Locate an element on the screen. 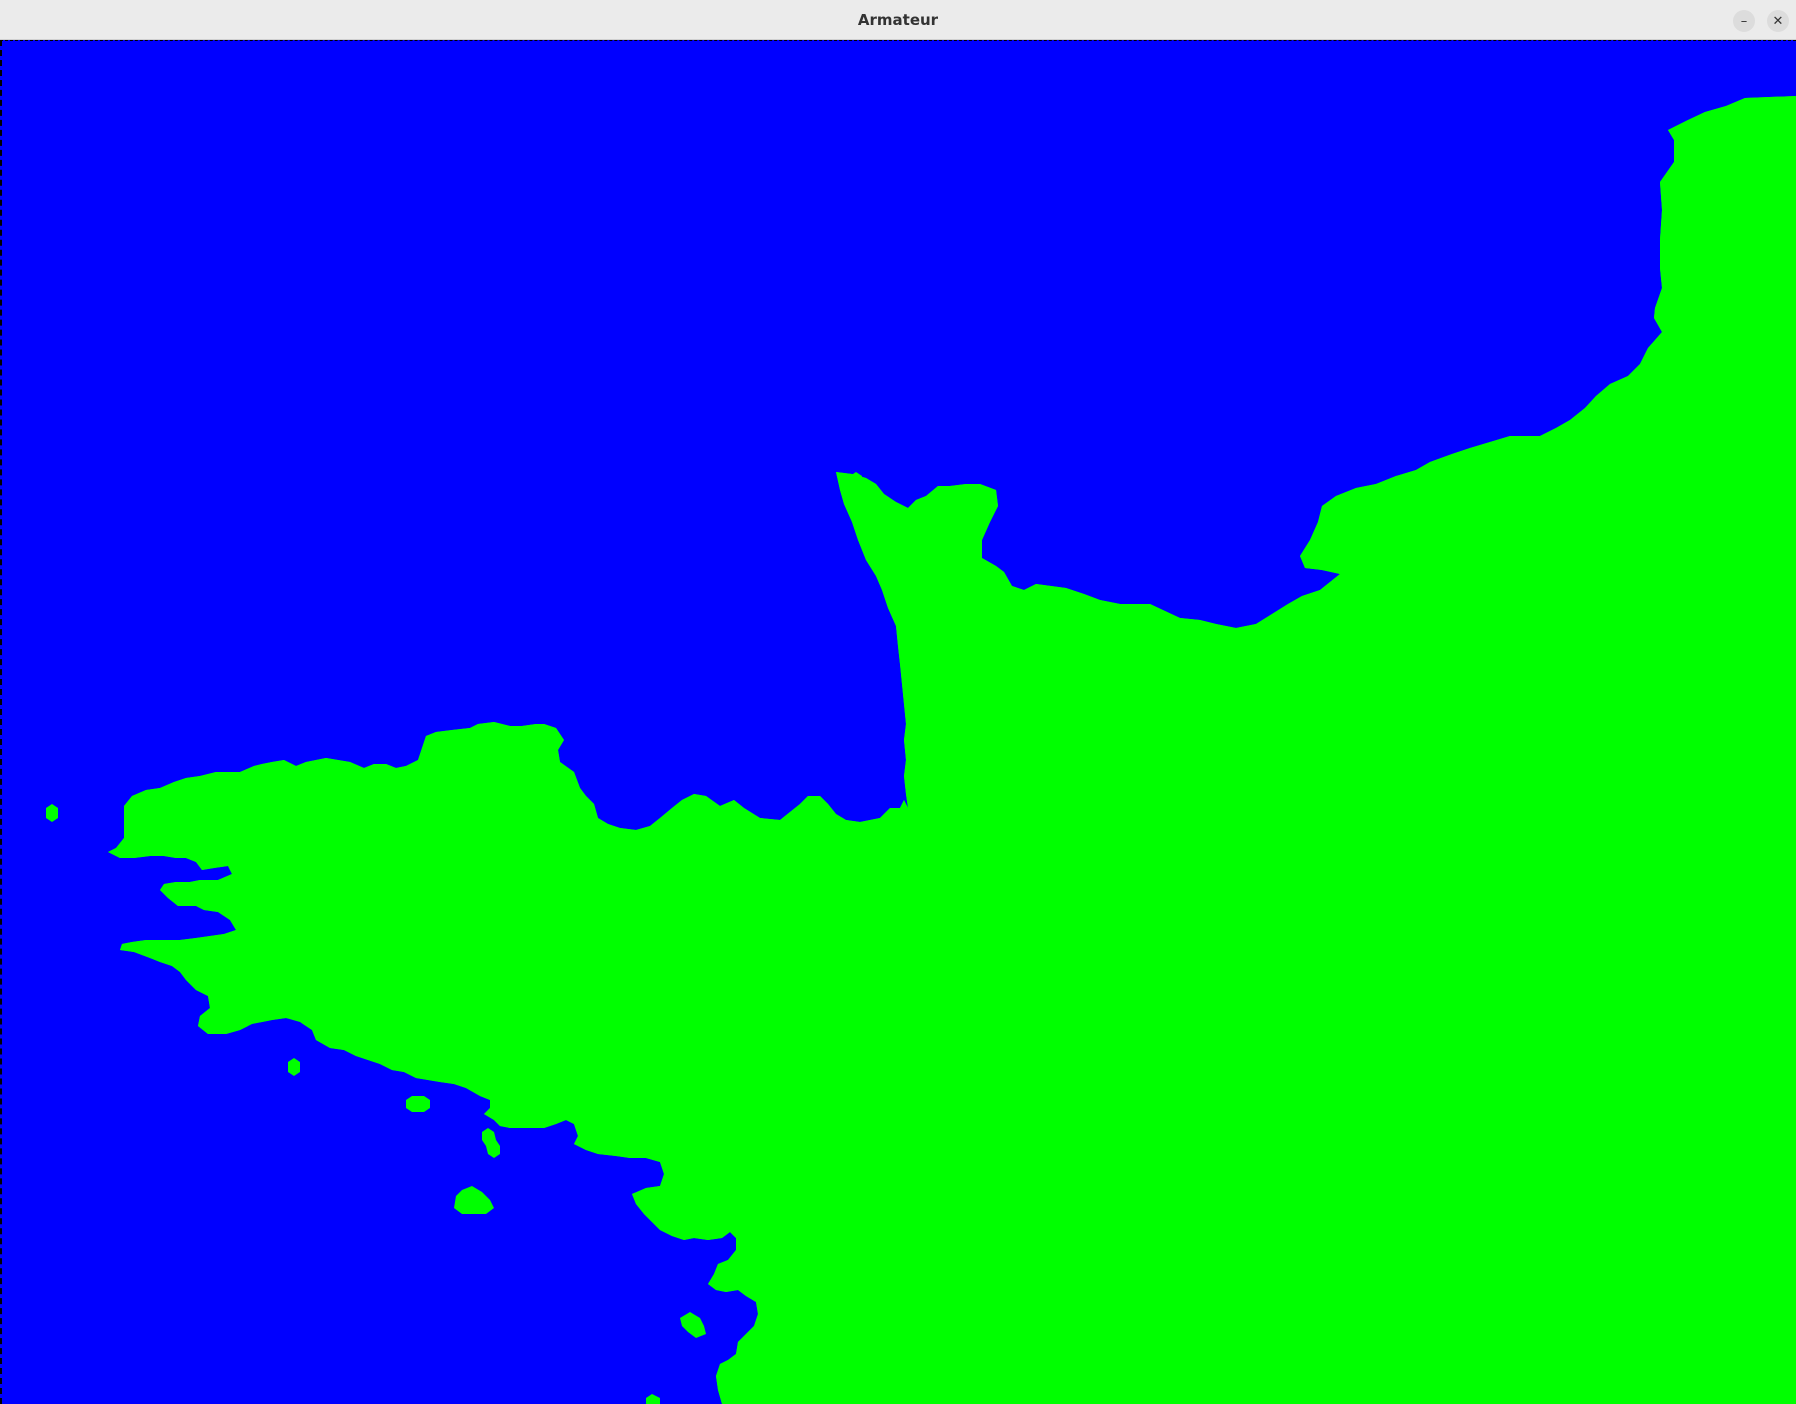 The height and width of the screenshot is (1404, 1796). window-title: Armateur is located at coordinates (898, 20).